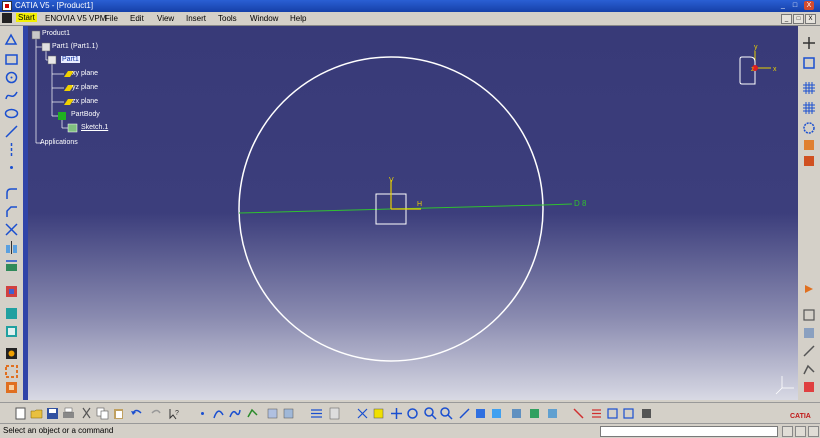 The width and height of the screenshot is (820, 438). I want to click on update-icon, so click(11, 331).